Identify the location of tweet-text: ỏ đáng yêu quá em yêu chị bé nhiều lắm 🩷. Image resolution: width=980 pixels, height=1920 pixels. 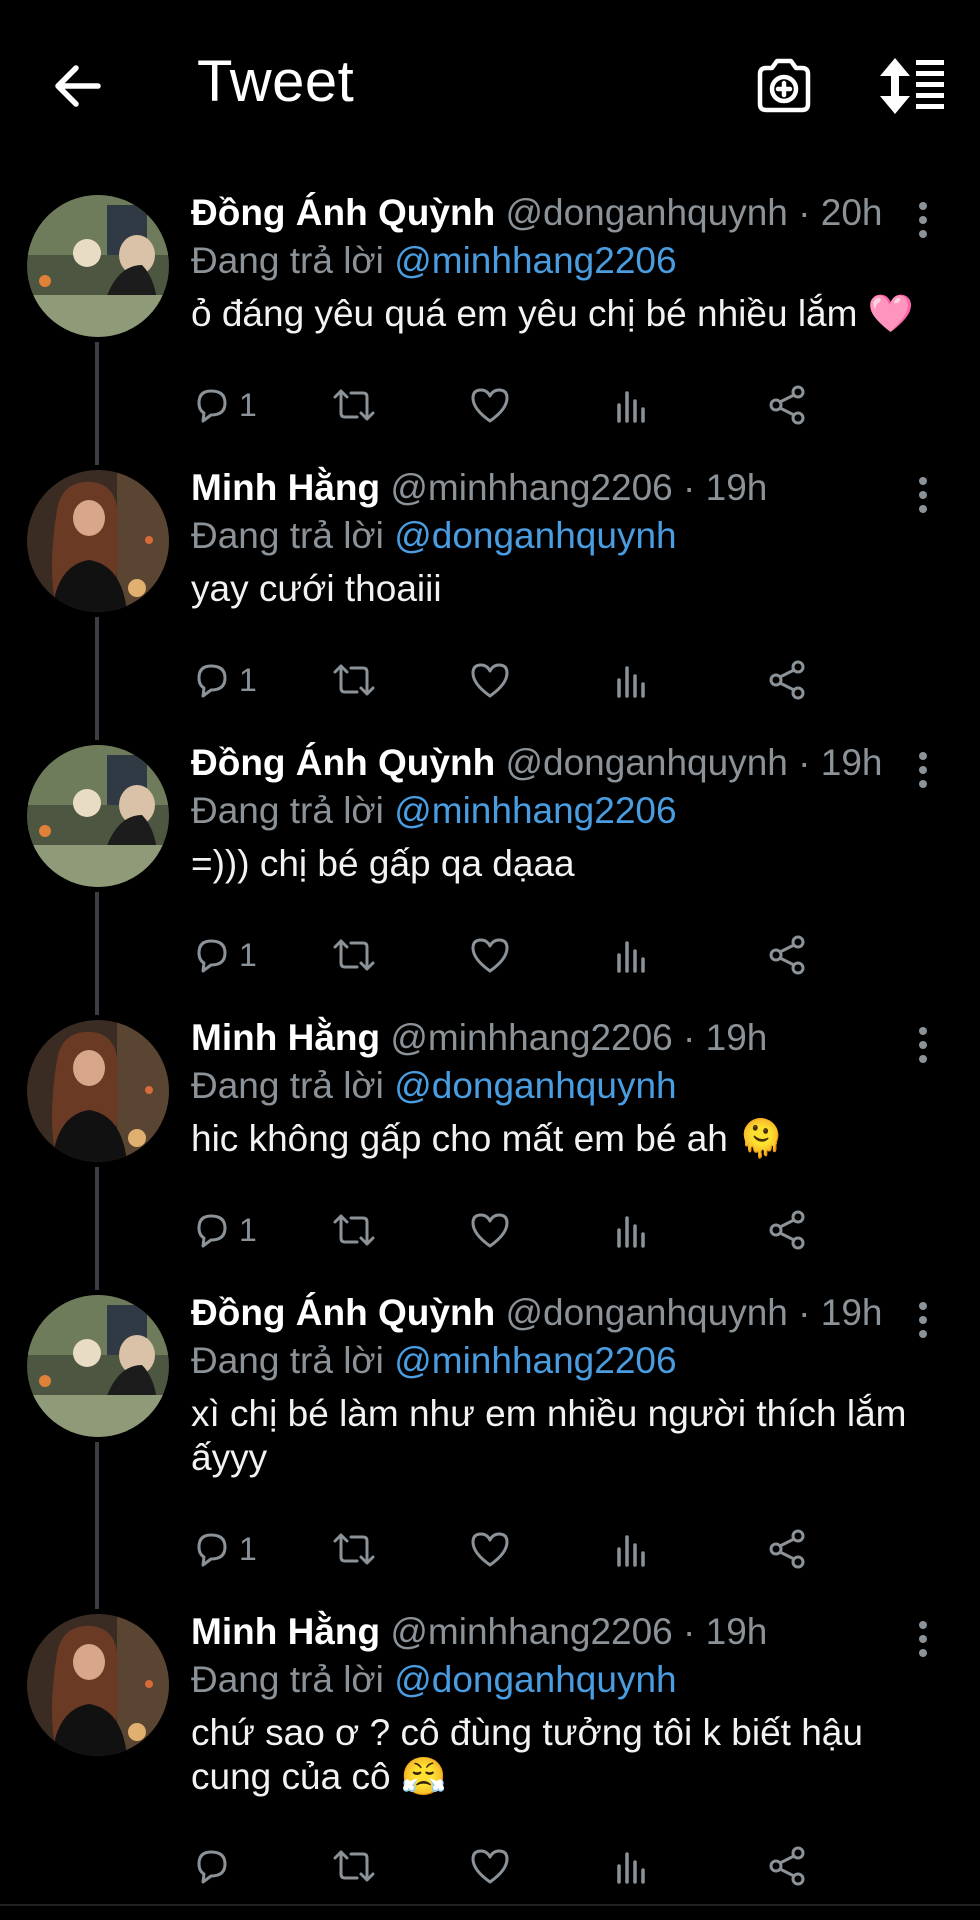
(552, 313).